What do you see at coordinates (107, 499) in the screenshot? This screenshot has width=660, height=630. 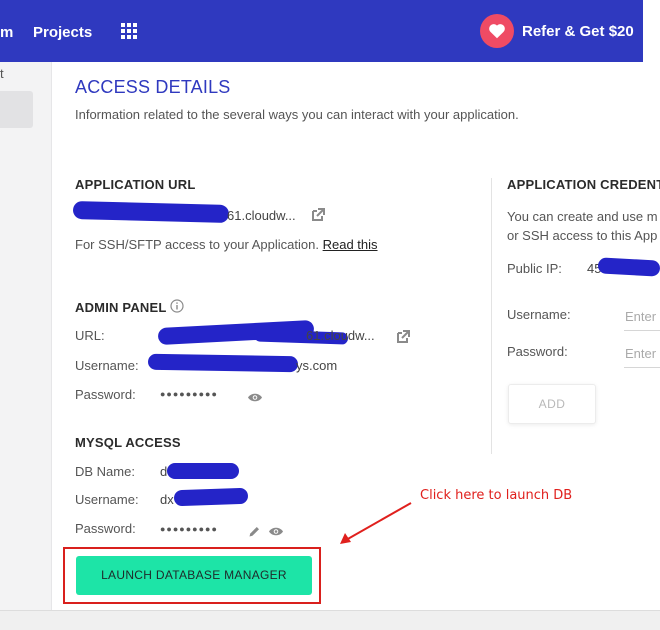 I see `db-username-label: Username:` at bounding box center [107, 499].